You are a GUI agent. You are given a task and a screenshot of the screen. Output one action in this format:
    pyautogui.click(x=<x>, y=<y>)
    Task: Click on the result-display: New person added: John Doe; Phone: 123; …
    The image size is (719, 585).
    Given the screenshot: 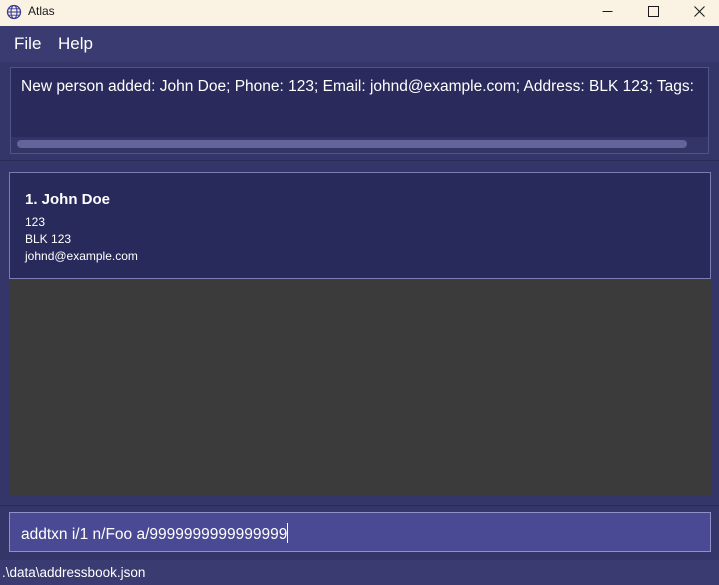 What is the action you would take?
    pyautogui.click(x=359, y=110)
    